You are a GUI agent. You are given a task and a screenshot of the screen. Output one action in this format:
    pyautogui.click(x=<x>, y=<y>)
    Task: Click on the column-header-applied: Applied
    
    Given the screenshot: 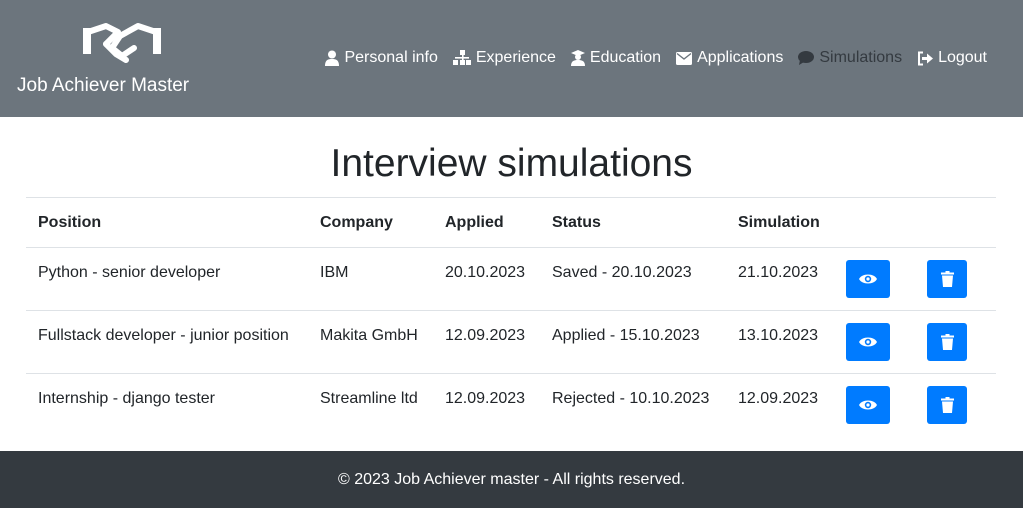 What is the action you would take?
    pyautogui.click(x=486, y=222)
    